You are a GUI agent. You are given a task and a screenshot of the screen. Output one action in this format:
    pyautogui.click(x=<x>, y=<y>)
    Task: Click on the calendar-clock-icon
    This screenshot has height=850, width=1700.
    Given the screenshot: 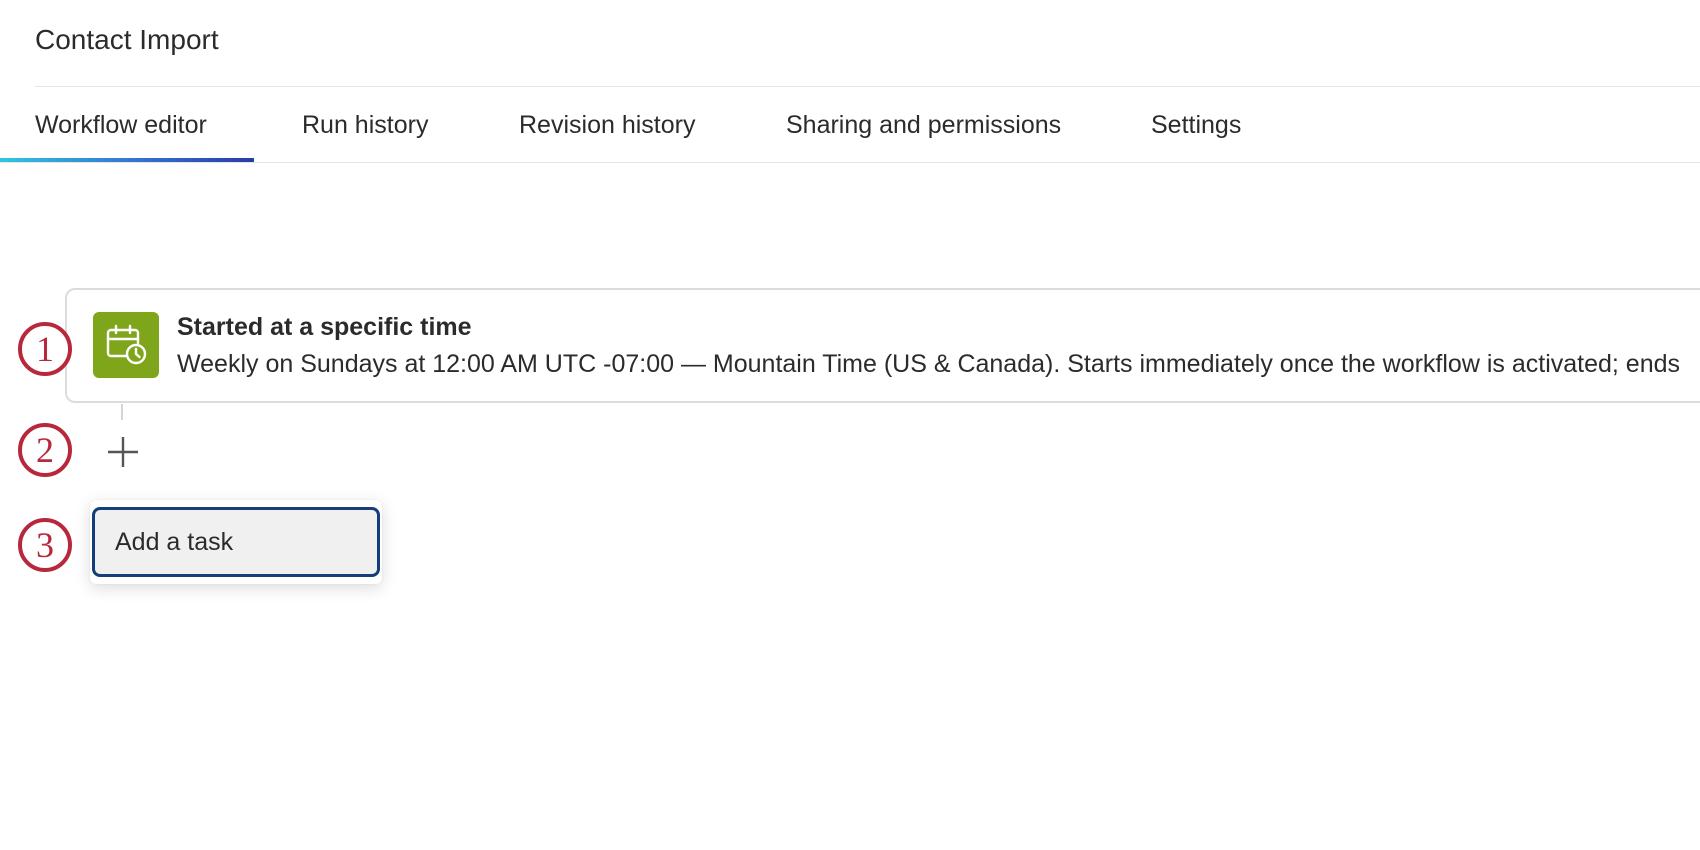 What is the action you would take?
    pyautogui.click(x=126, y=345)
    